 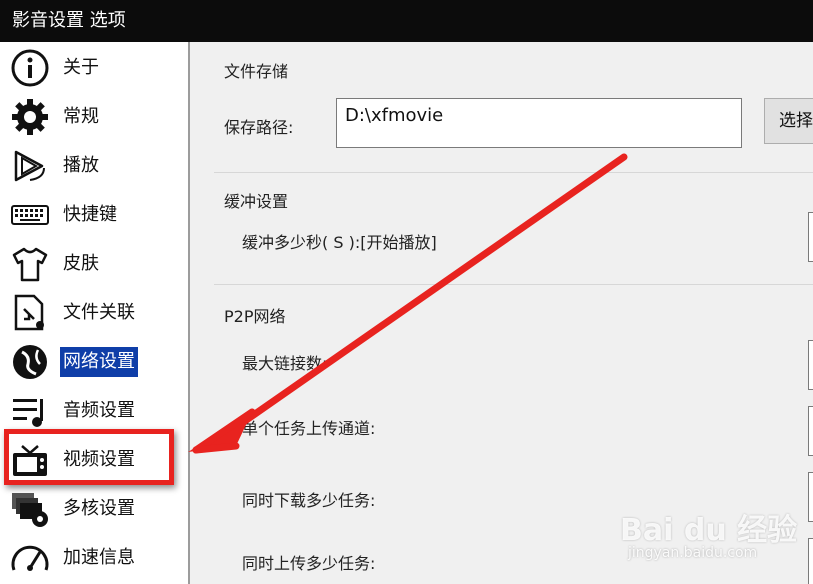 I want to click on sidebar-item-about: 关于, so click(x=94, y=67).